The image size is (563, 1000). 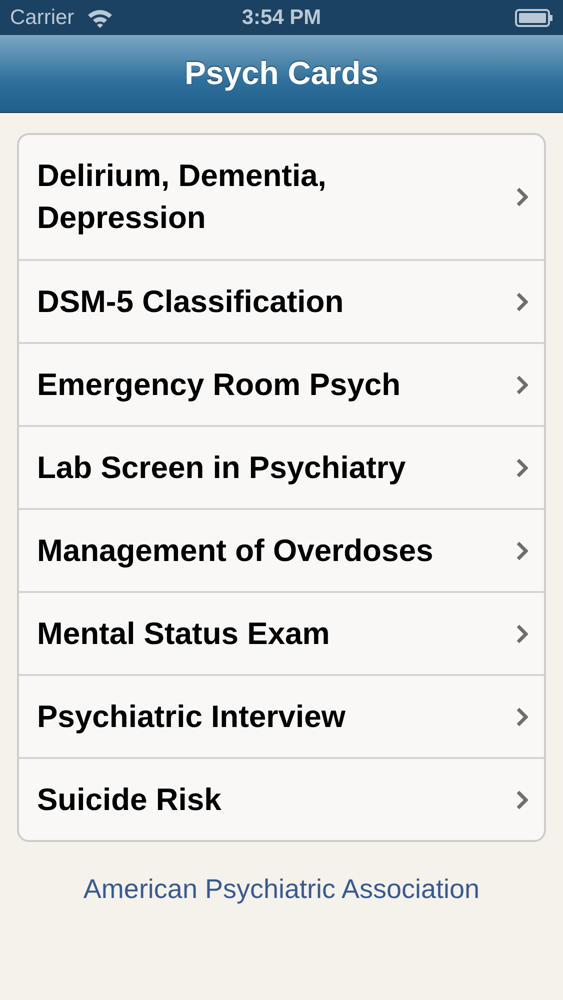 What do you see at coordinates (281, 798) in the screenshot?
I see `list-item: Suicide Risk` at bounding box center [281, 798].